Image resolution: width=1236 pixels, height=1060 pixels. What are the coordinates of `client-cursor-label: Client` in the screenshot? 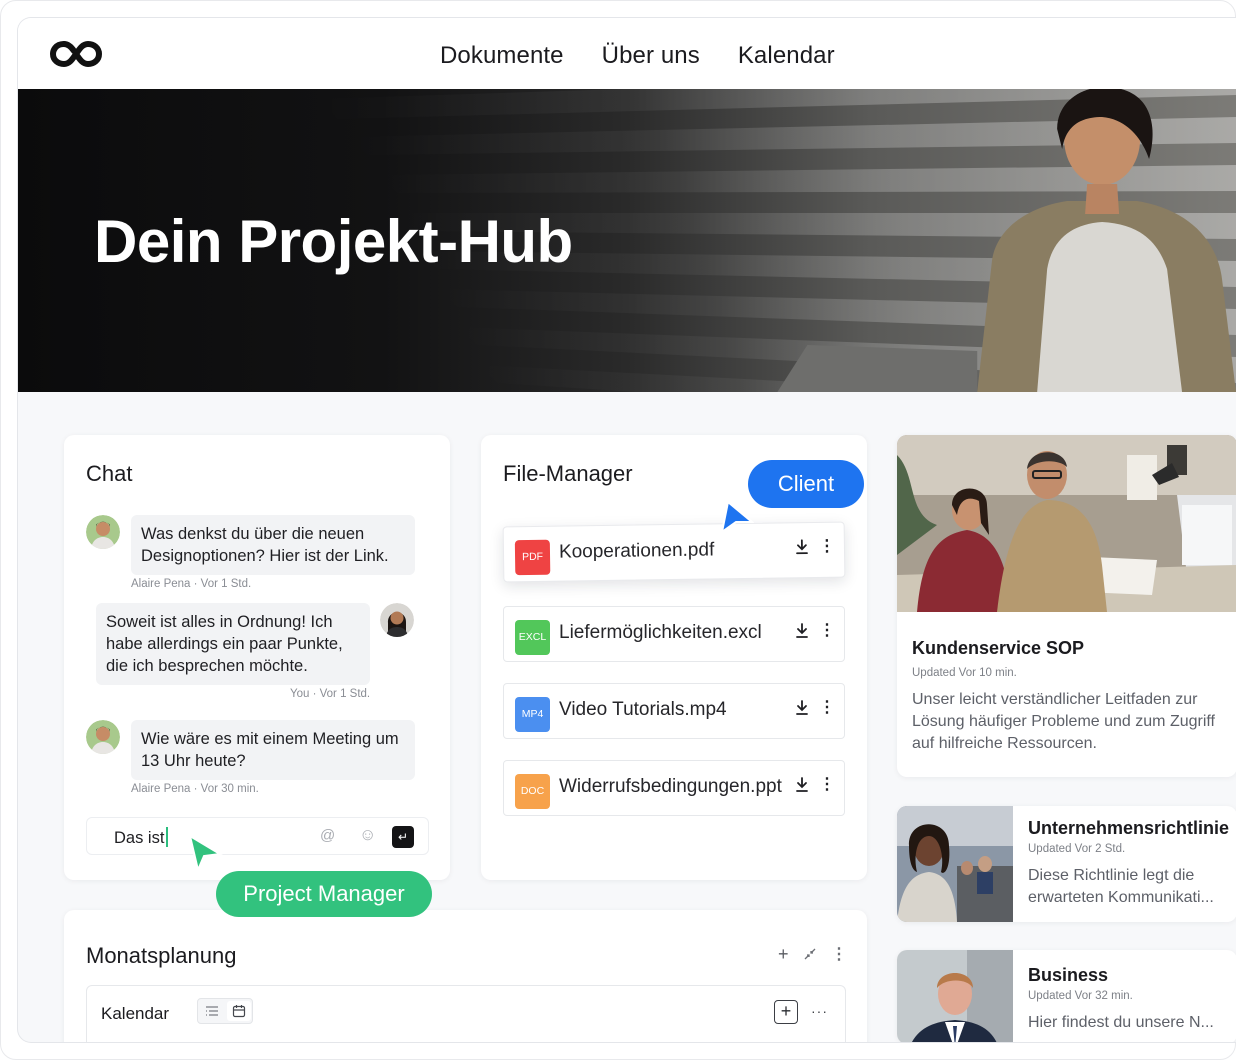 It's located at (806, 484).